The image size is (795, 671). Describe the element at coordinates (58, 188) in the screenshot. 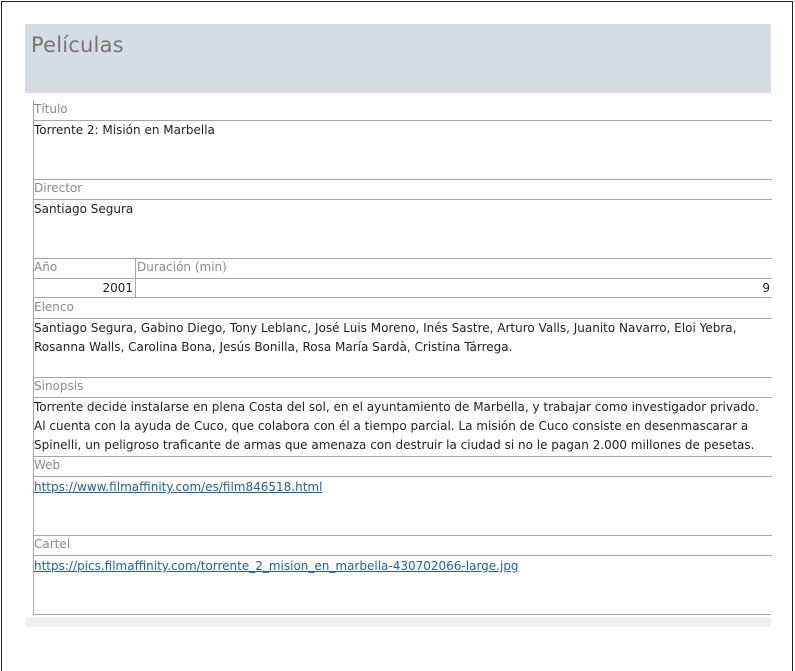

I see `label-director: Director` at that location.